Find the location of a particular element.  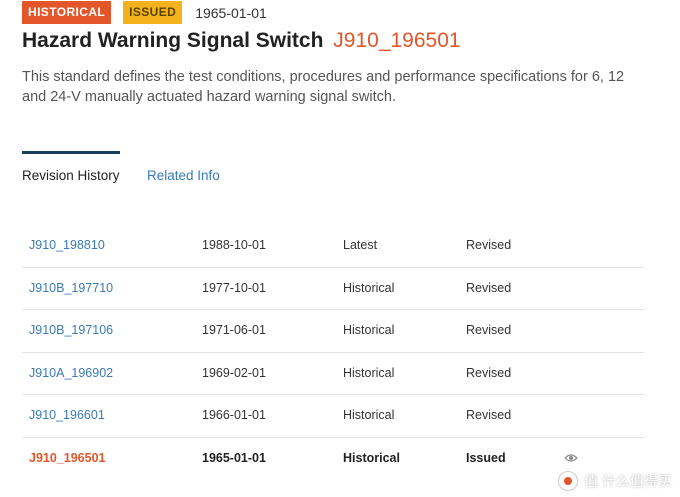

badge-group: HISTORICAL ISSUED 1965-01-01 is located at coordinates (144, 12).